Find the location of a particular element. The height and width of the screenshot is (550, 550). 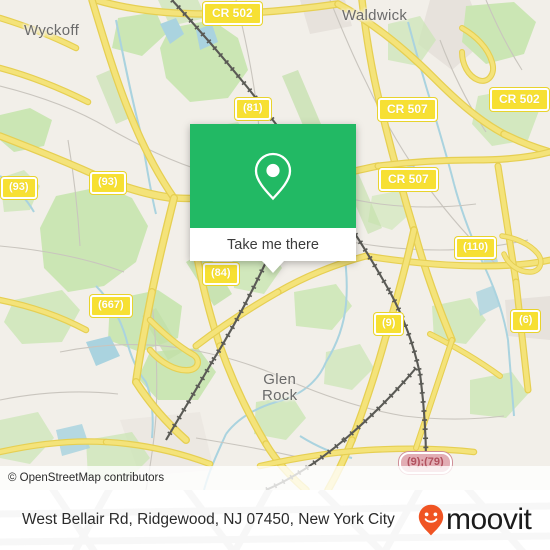

shield-route-110: (110) is located at coordinates (476, 248).